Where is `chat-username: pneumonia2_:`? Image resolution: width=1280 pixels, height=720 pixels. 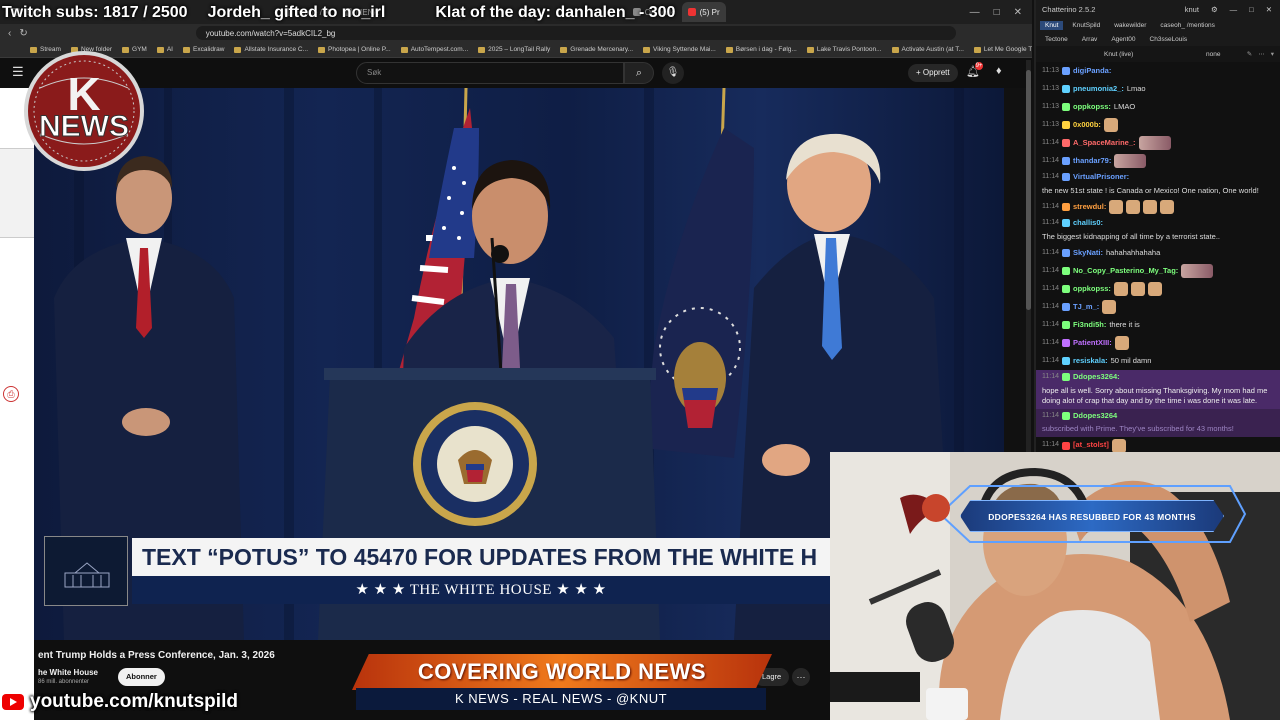 chat-username: pneumonia2_: is located at coordinates (1098, 89).